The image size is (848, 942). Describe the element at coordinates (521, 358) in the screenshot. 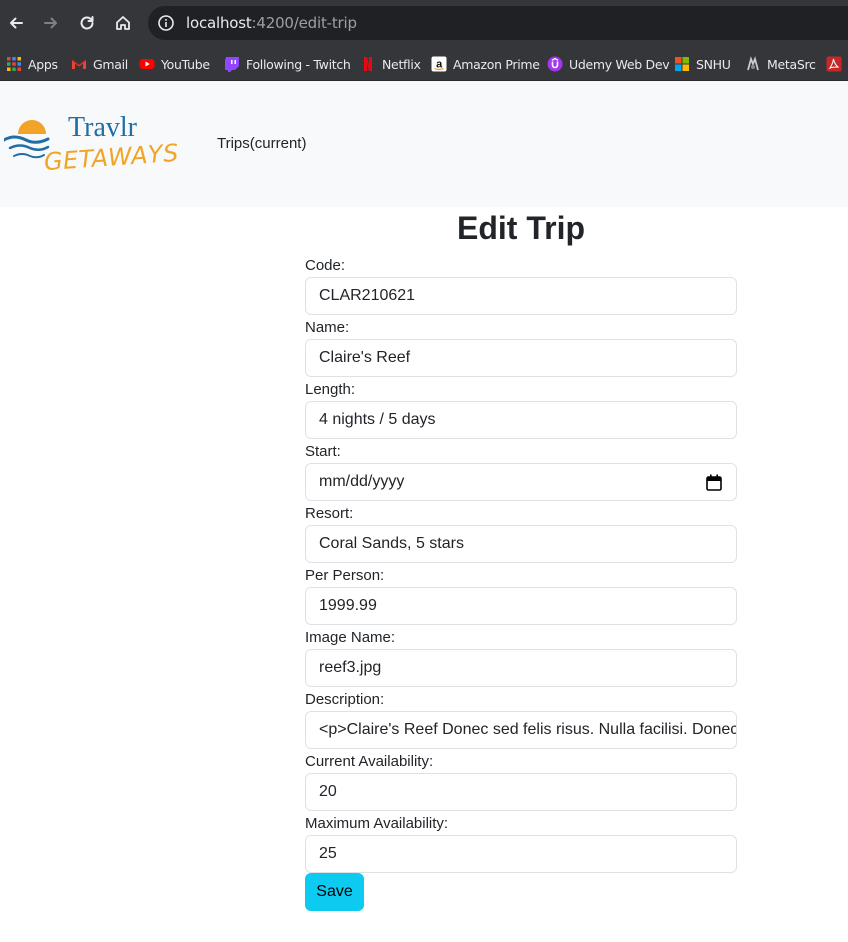

I see `name-input: Claire's Reef` at that location.